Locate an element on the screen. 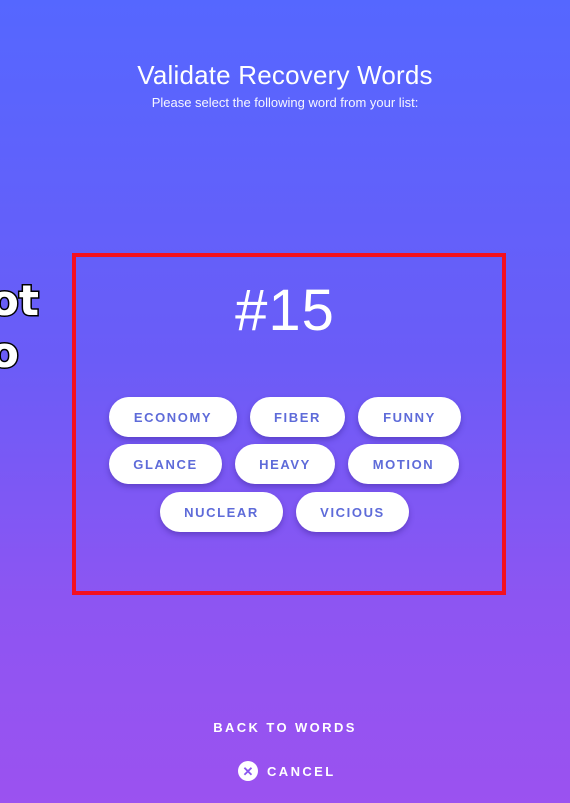 This screenshot has height=803, width=570. word-option-economy: ECONOMY is located at coordinates (173, 417).